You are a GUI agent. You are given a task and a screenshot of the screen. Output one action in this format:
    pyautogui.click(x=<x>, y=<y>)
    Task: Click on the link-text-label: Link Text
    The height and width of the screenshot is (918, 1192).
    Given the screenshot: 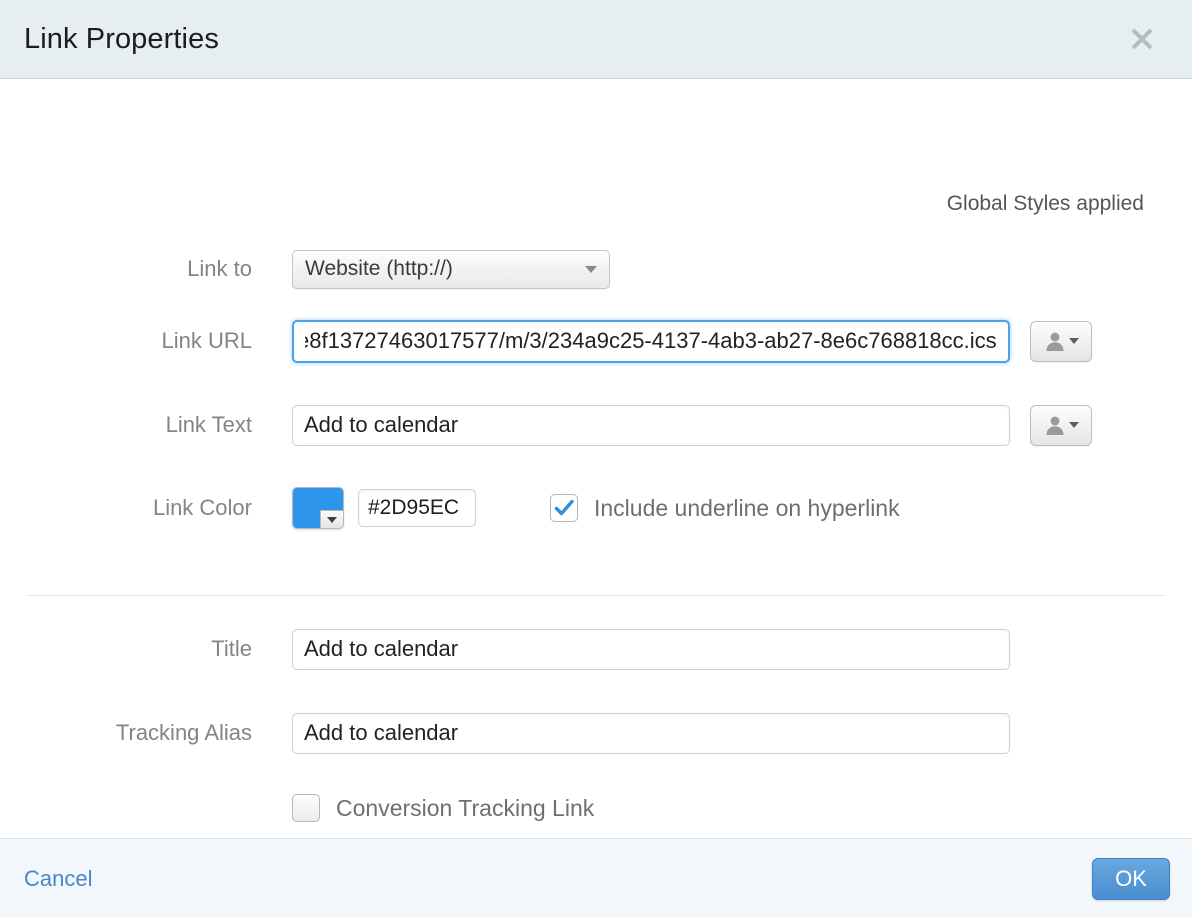 What is the action you would take?
    pyautogui.click(x=208, y=424)
    